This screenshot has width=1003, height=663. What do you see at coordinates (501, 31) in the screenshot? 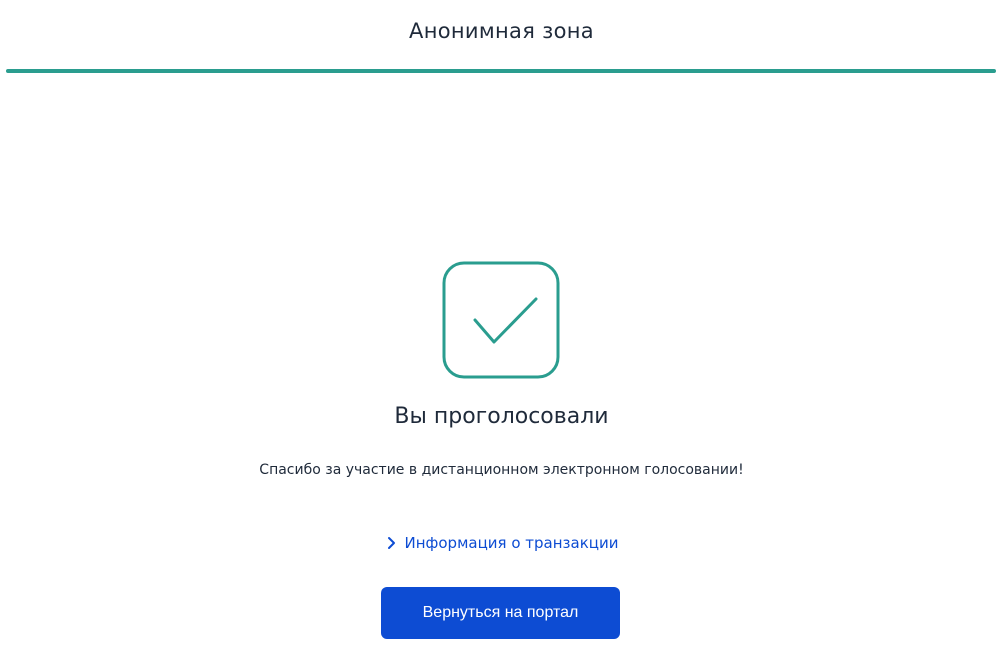
I see `header-title: Анонимная зона` at bounding box center [501, 31].